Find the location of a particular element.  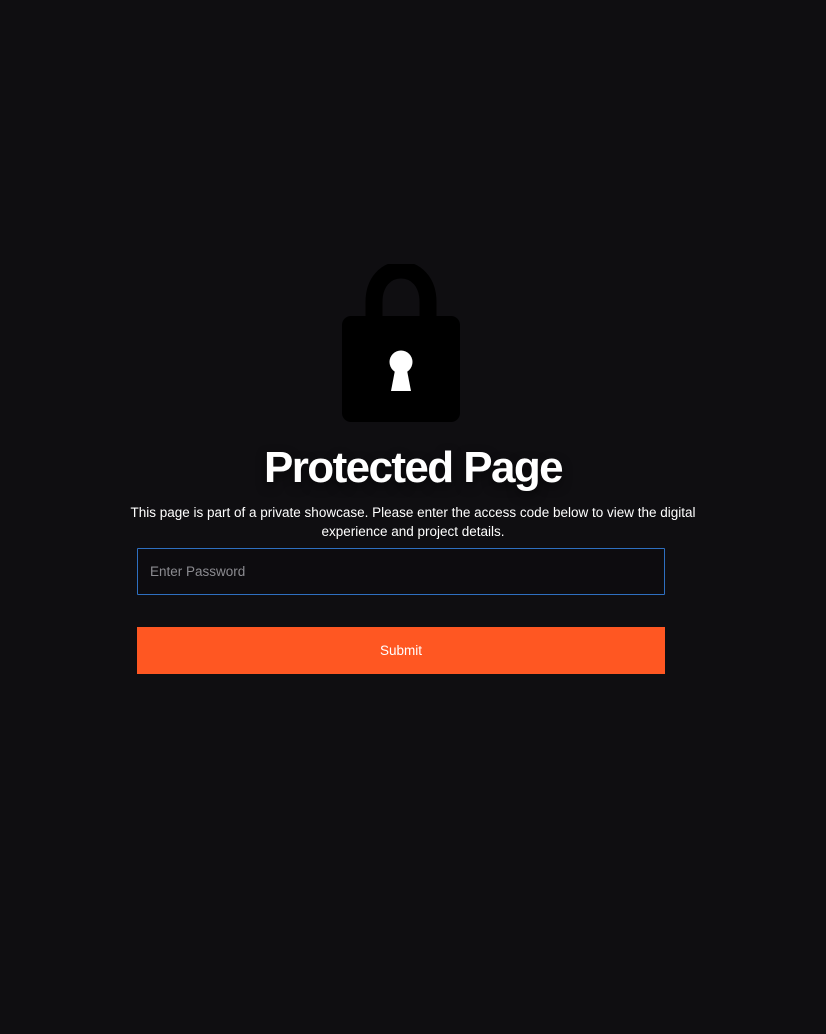

password-input is located at coordinates (401, 571).